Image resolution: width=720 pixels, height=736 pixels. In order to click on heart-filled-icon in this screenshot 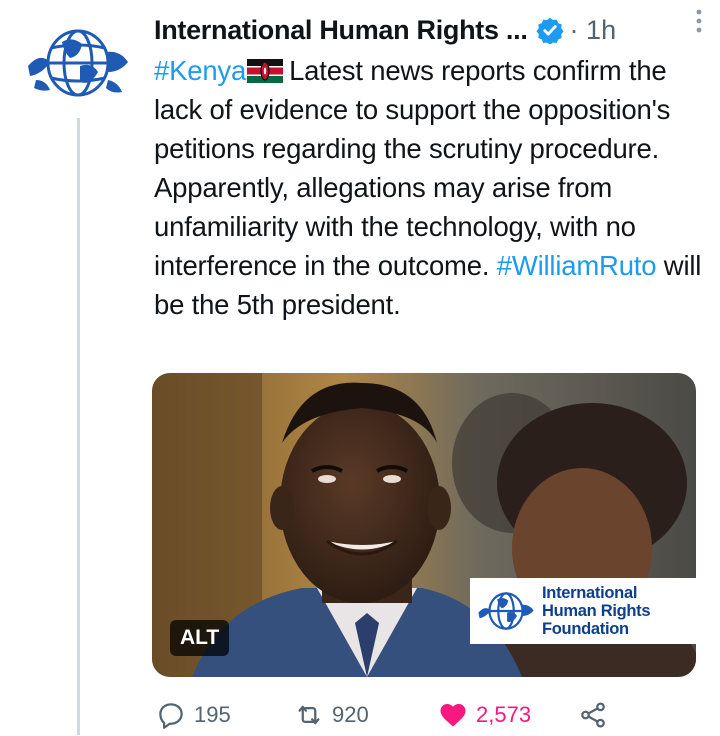, I will do `click(453, 715)`.